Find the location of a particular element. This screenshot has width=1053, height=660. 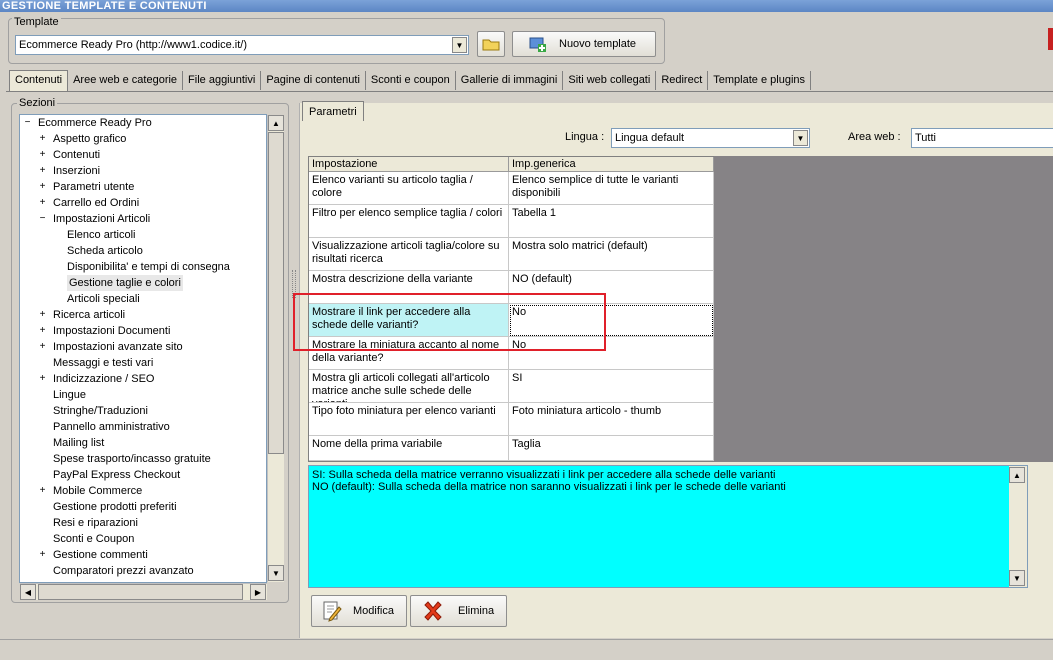

tab-template-plugins: Template e plugins is located at coordinates (760, 80).